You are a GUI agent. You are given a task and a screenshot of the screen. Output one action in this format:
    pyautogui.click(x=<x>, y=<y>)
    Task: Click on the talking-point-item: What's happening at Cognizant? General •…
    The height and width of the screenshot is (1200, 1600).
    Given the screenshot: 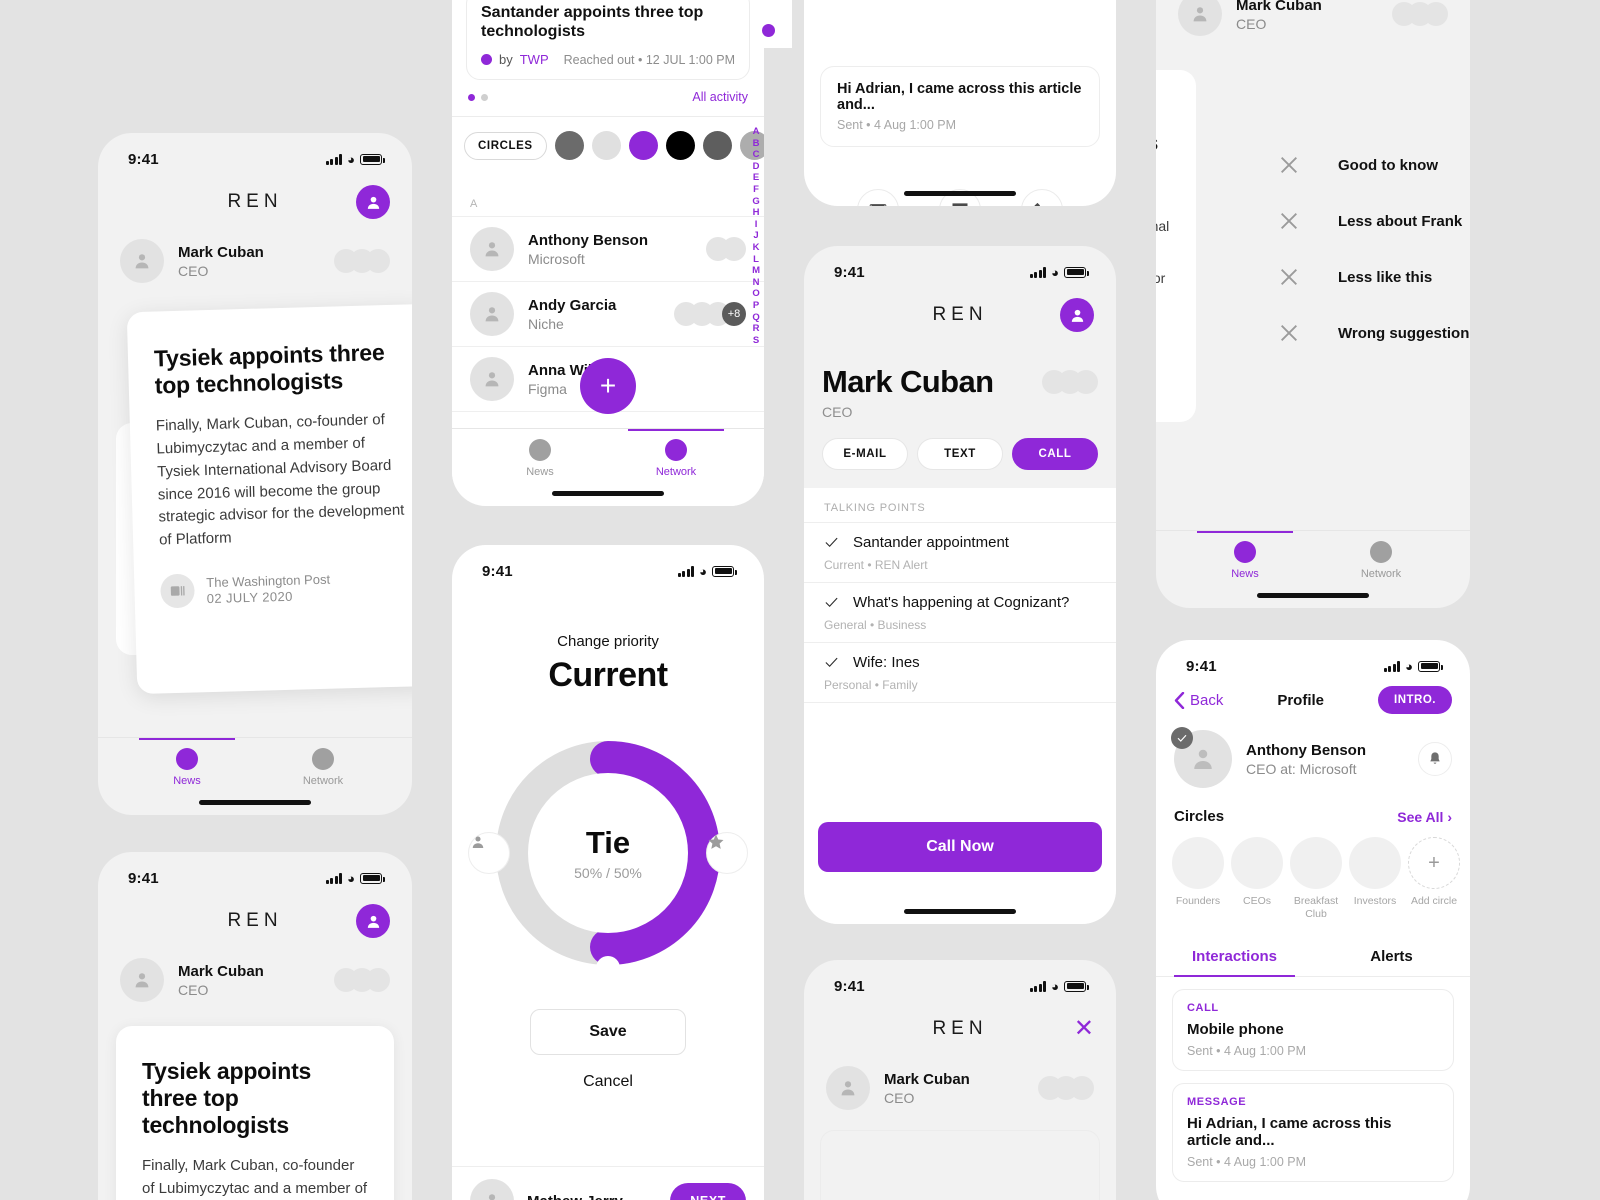 What is the action you would take?
    pyautogui.click(x=960, y=612)
    